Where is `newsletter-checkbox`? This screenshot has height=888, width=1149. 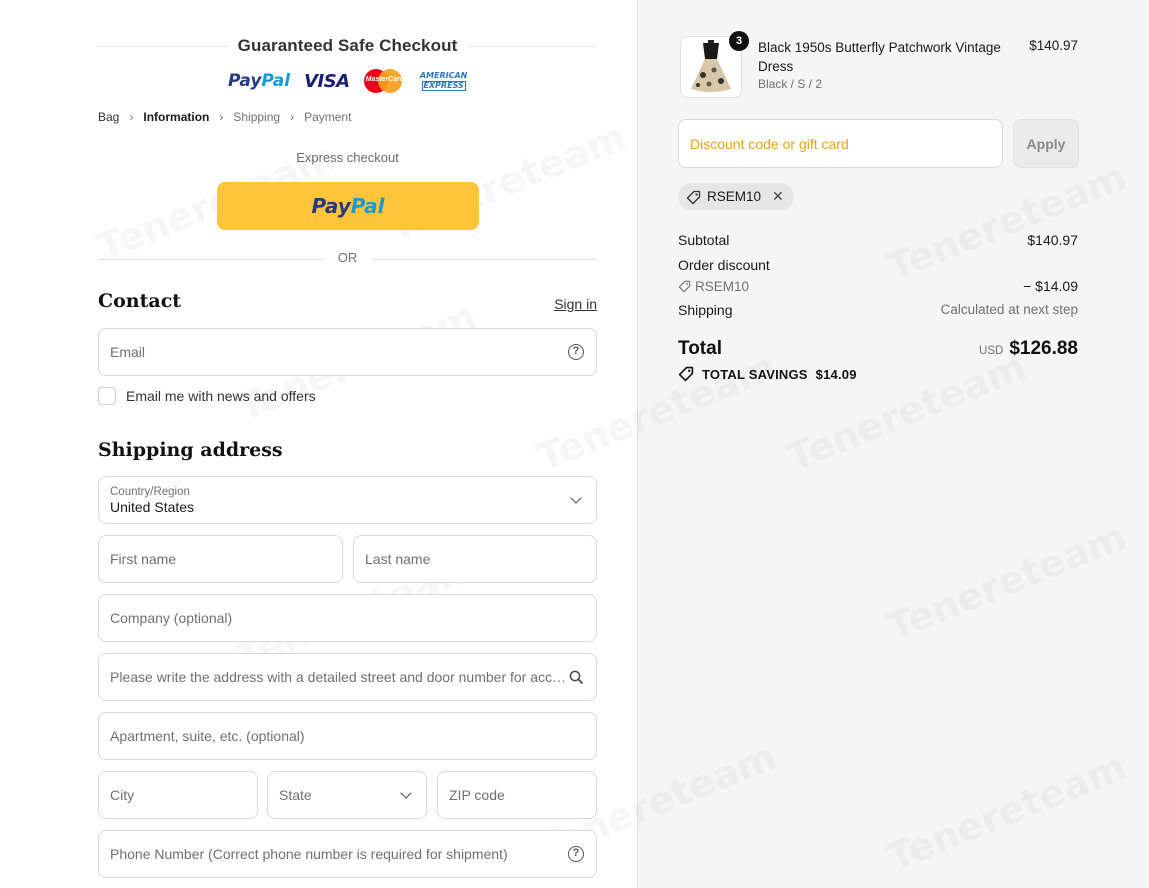 newsletter-checkbox is located at coordinates (107, 396).